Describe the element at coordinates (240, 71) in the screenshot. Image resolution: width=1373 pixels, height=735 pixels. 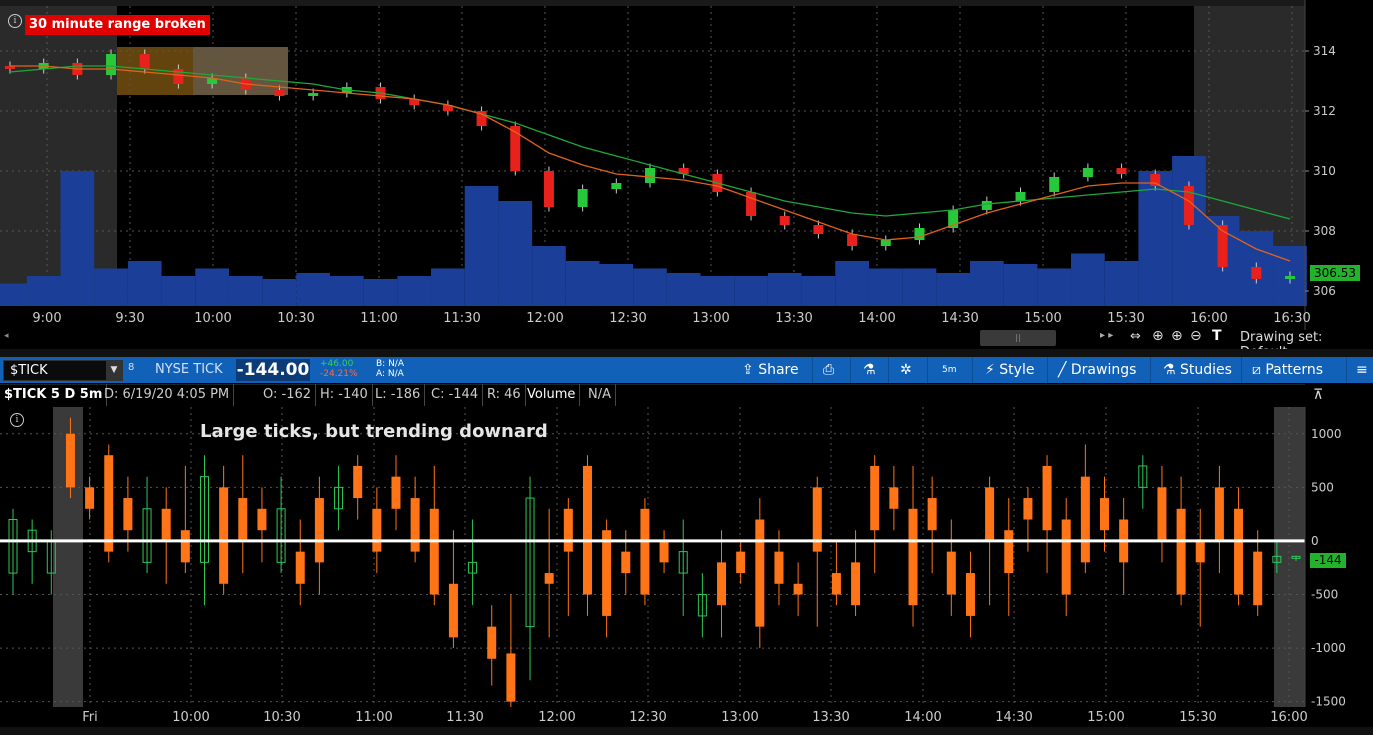
I see `range-break-box` at that location.